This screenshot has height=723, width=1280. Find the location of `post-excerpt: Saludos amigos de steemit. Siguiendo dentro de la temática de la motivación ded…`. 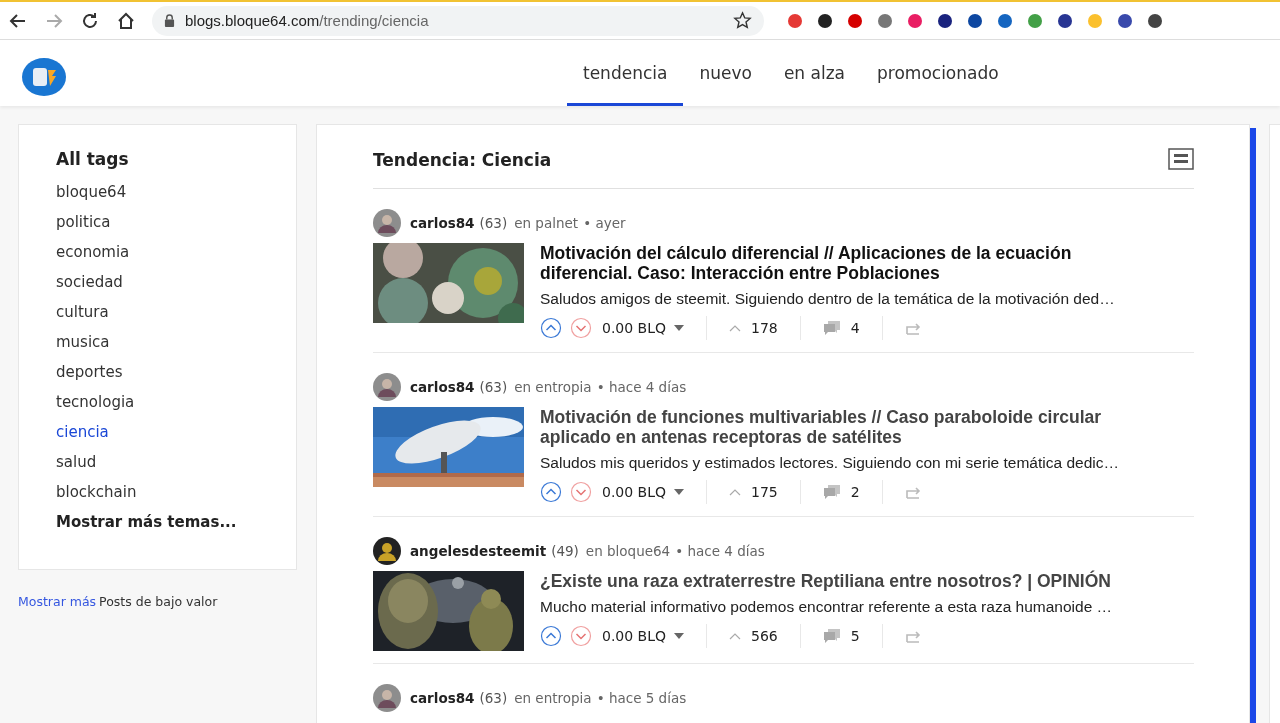

post-excerpt: Saludos amigos de steemit. Siguiendo dentro de la temática de la motivación ded… is located at coordinates (828, 299).